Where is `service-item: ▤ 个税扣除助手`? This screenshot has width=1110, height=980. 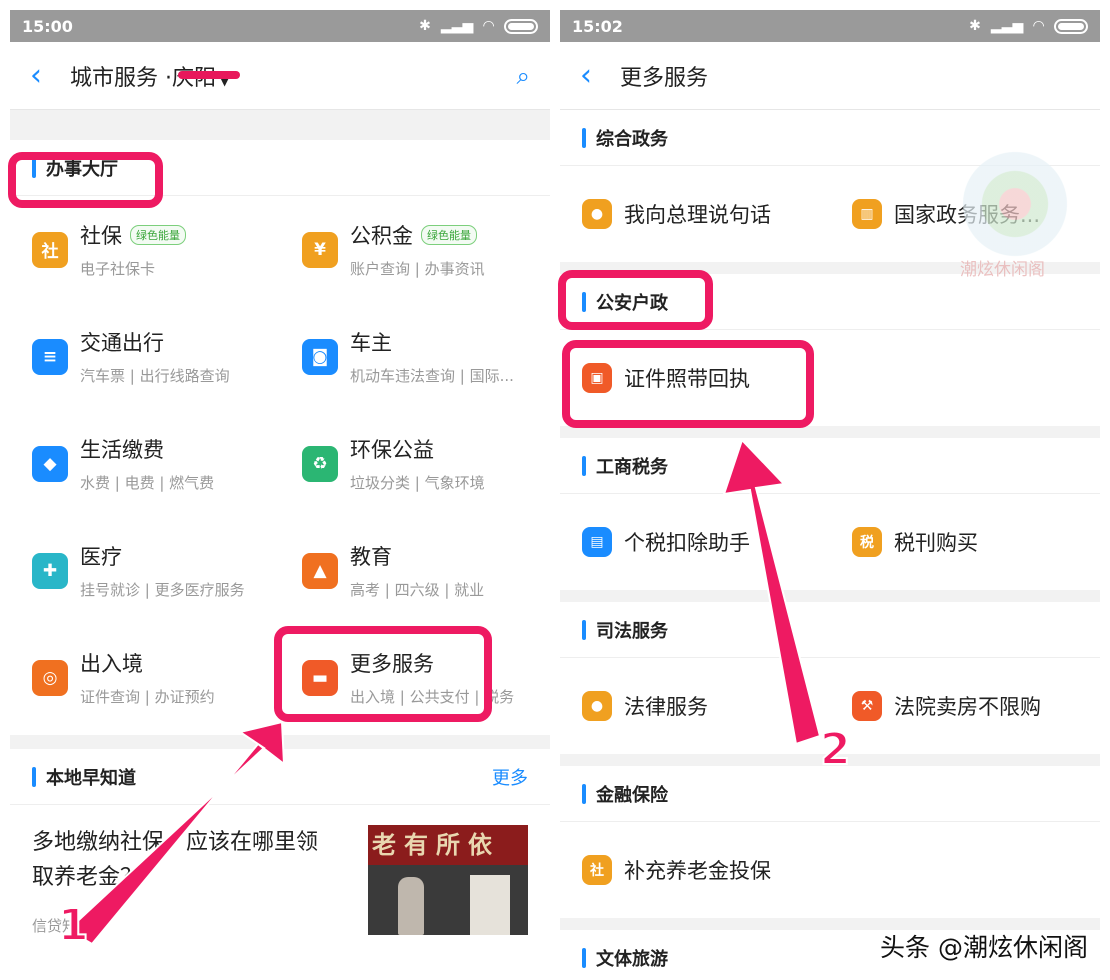
service-item: ▤ 个税扣除助手 is located at coordinates (695, 542).